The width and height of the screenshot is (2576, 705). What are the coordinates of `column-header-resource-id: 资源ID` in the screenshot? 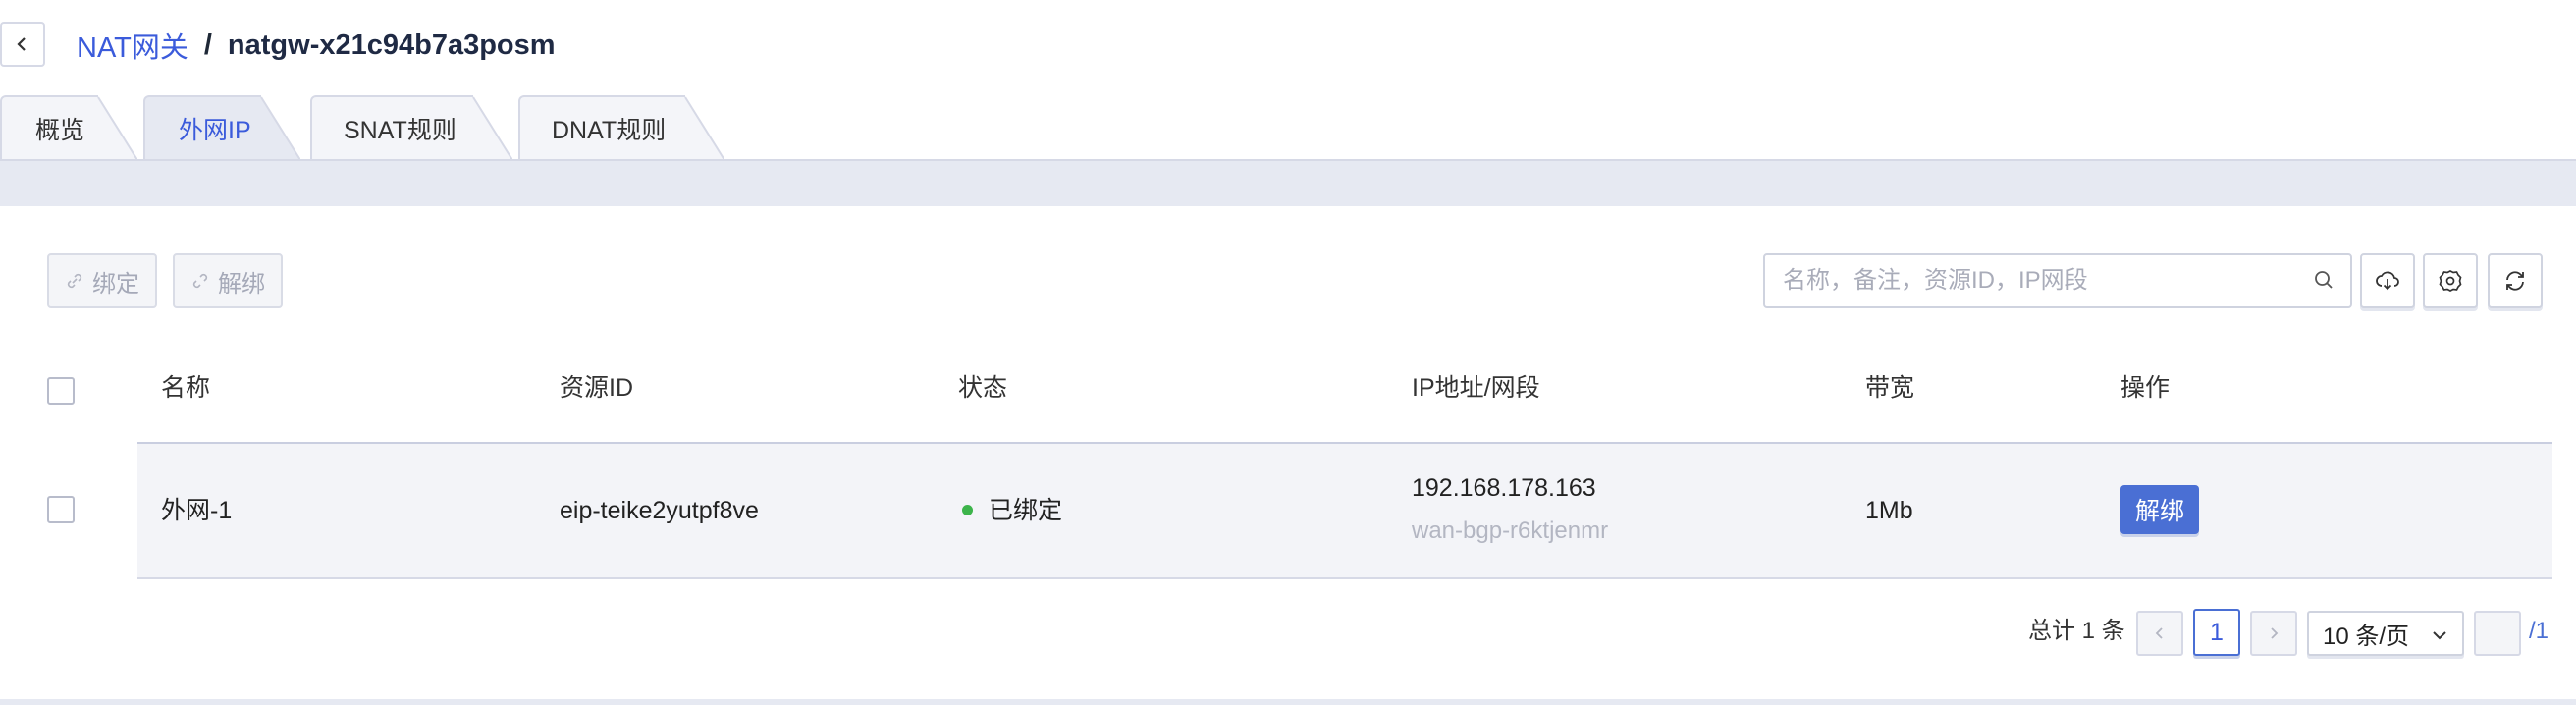 It's located at (597, 388).